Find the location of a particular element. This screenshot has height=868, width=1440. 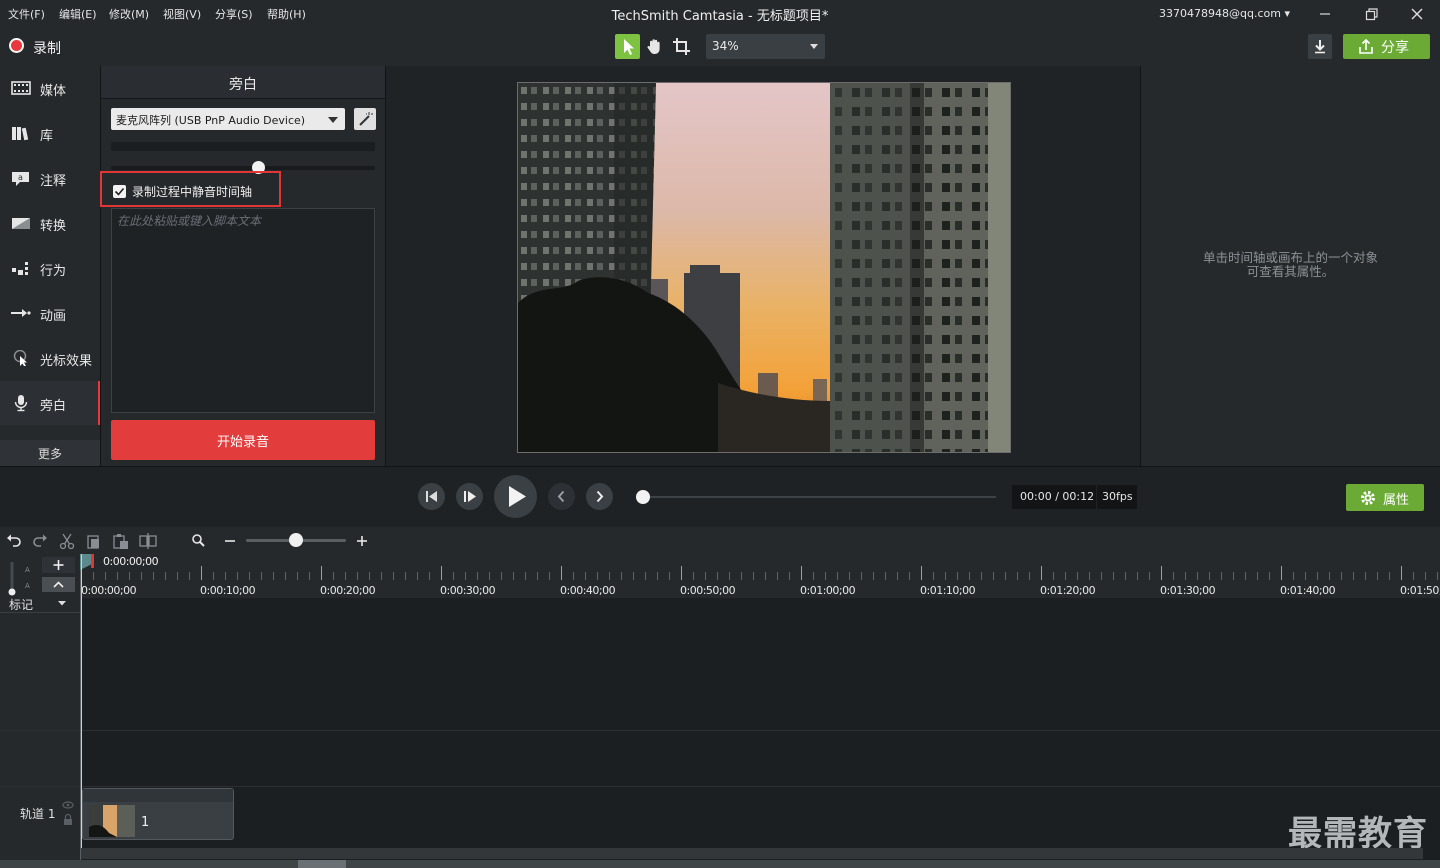

pan-tool-button is located at coordinates (654, 46).